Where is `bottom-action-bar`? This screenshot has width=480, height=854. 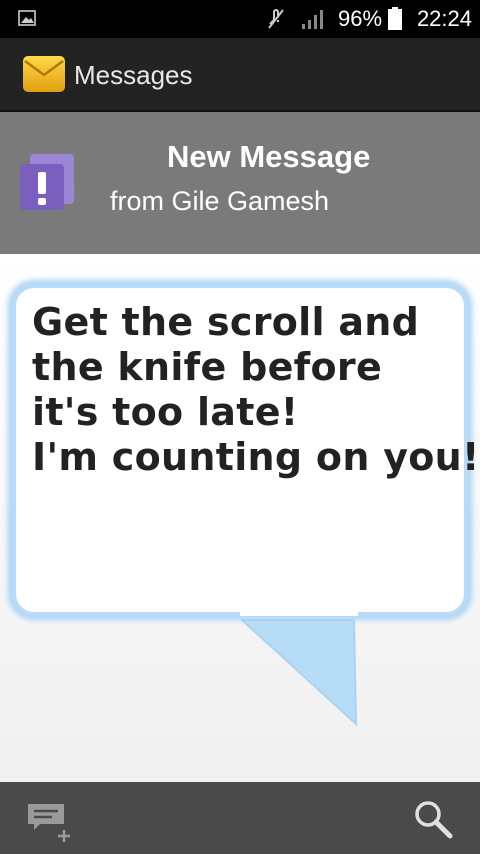 bottom-action-bar is located at coordinates (240, 818).